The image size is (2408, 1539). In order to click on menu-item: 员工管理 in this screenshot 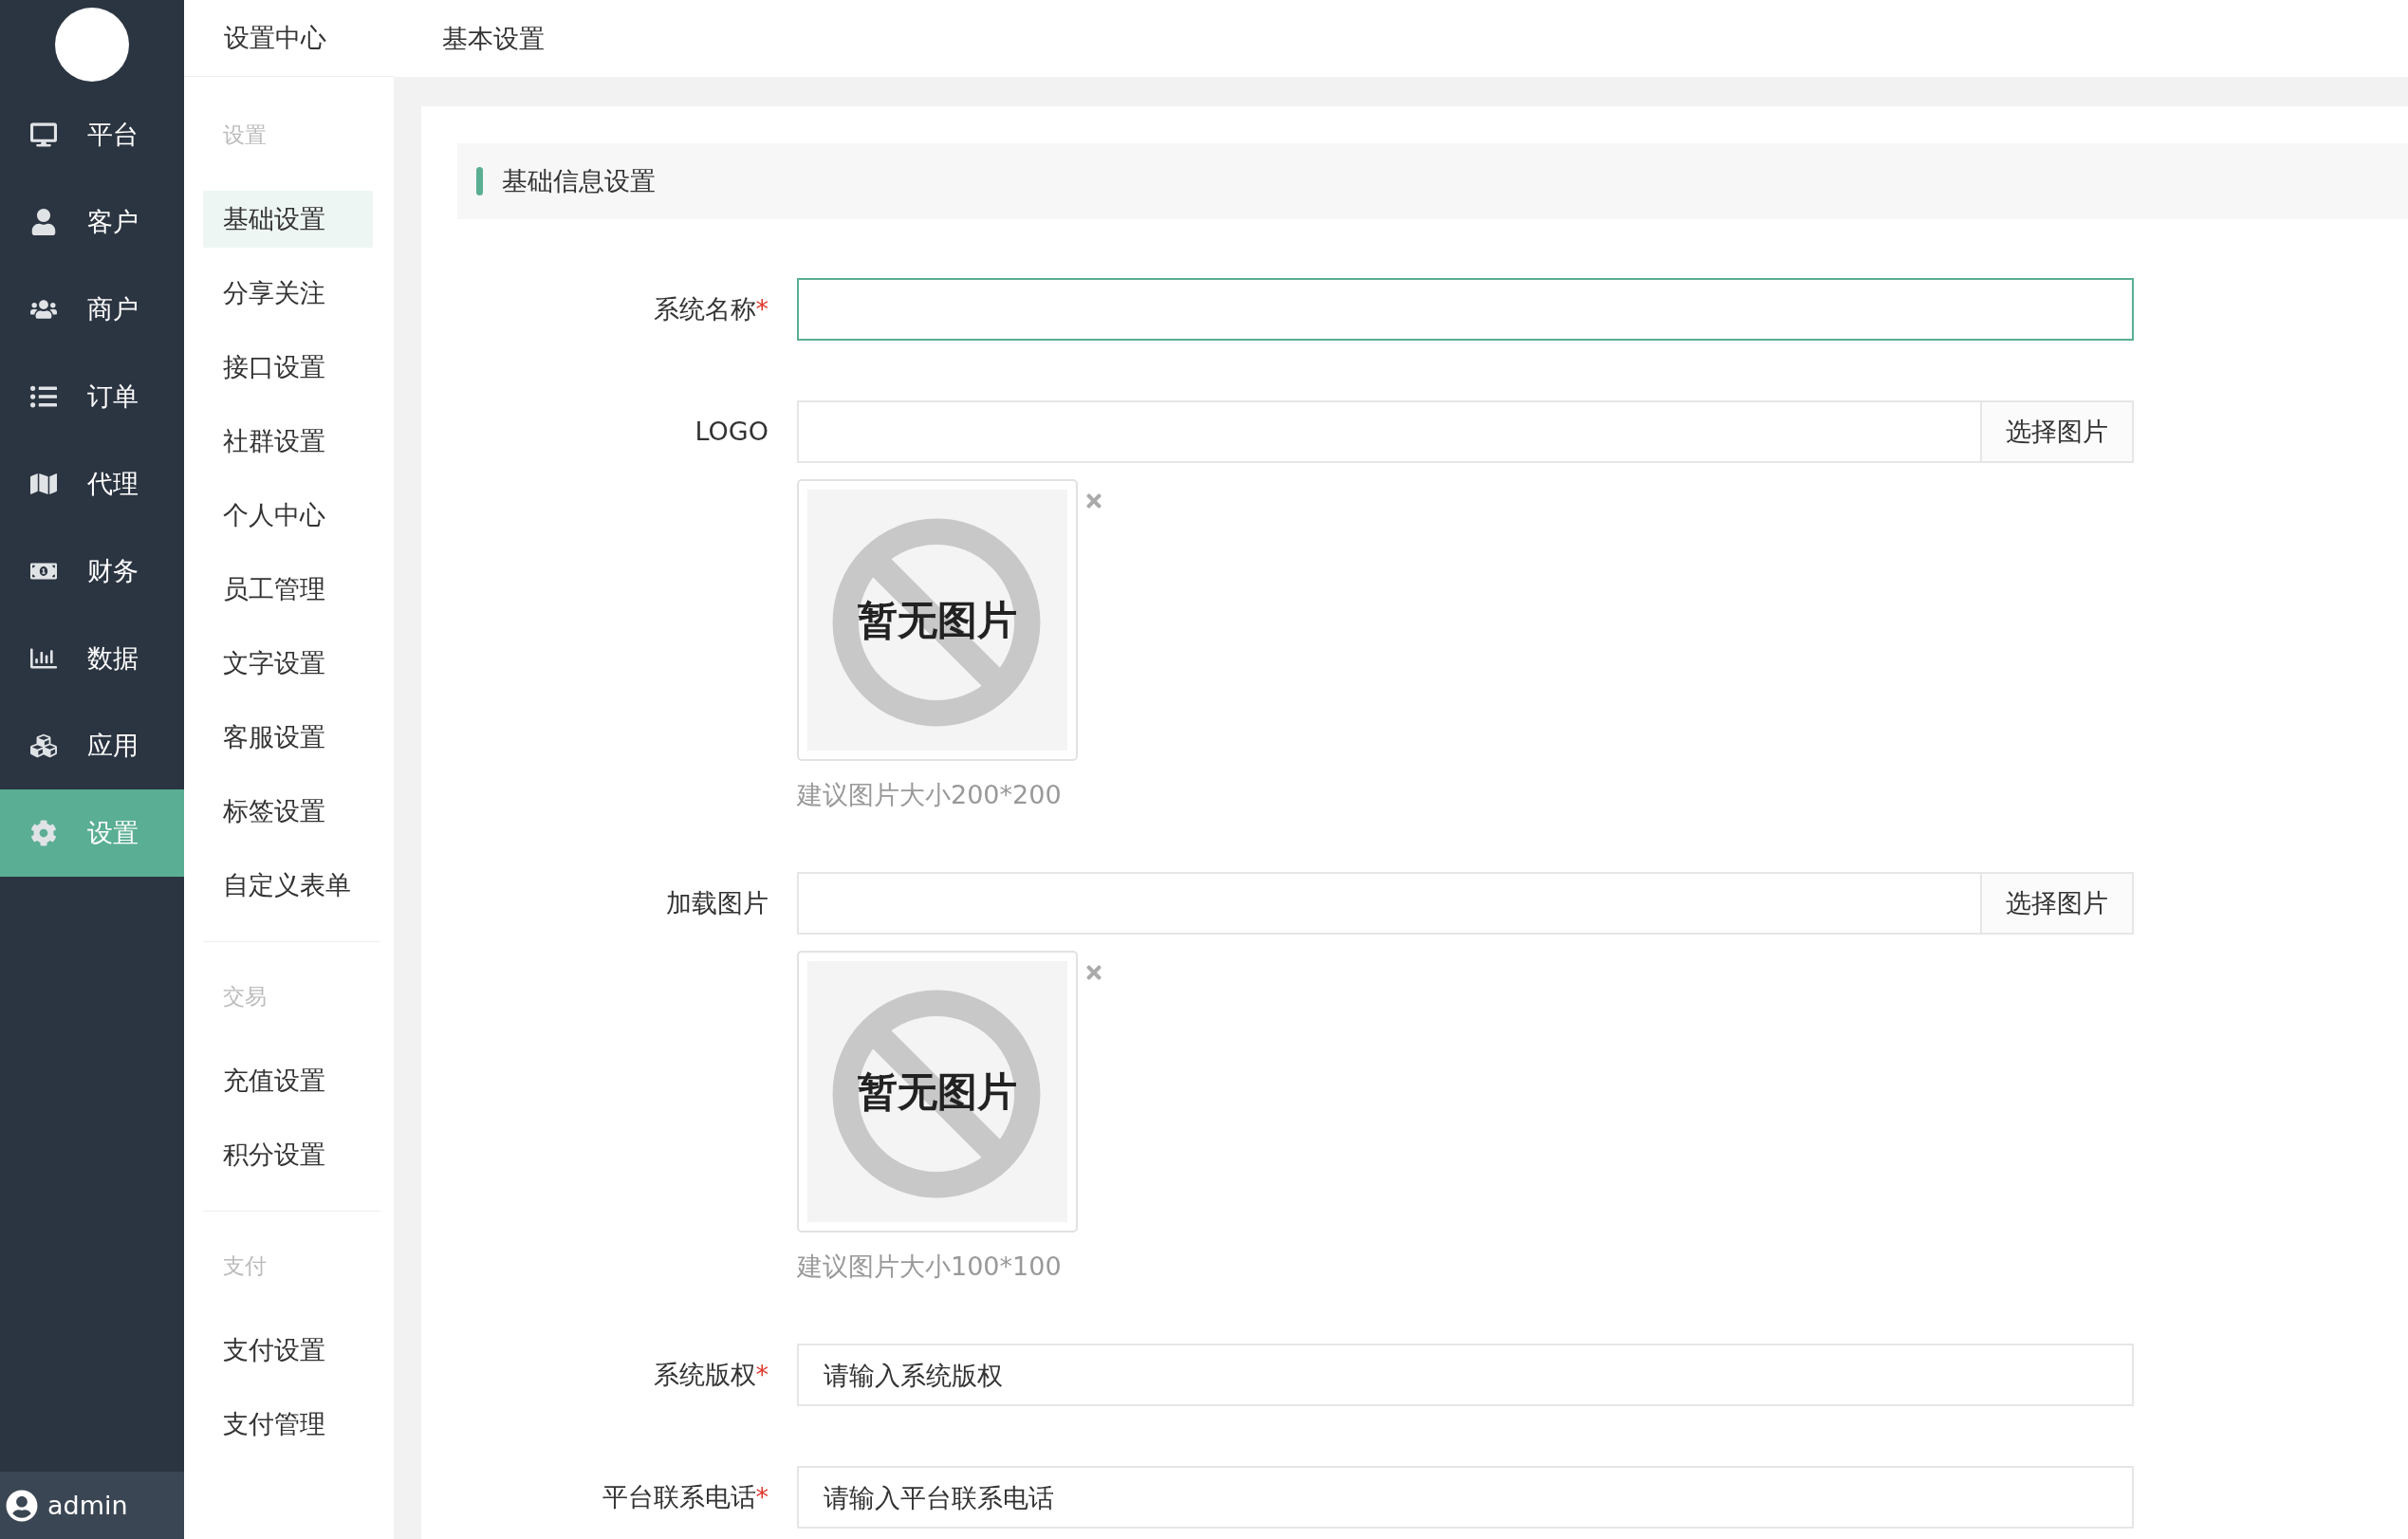, I will do `click(288, 590)`.